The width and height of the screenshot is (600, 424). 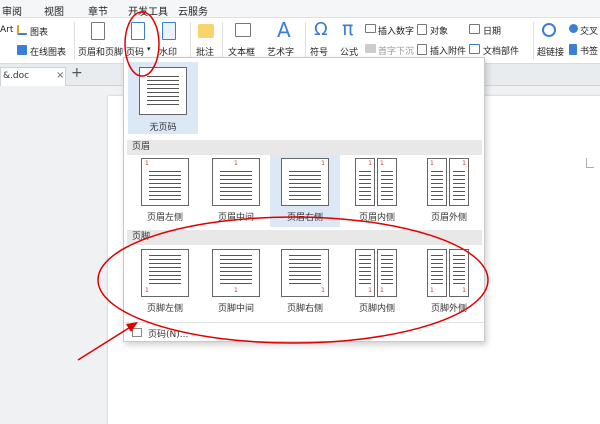 What do you see at coordinates (492, 30) in the screenshot?
I see `date-button: 日期` at bounding box center [492, 30].